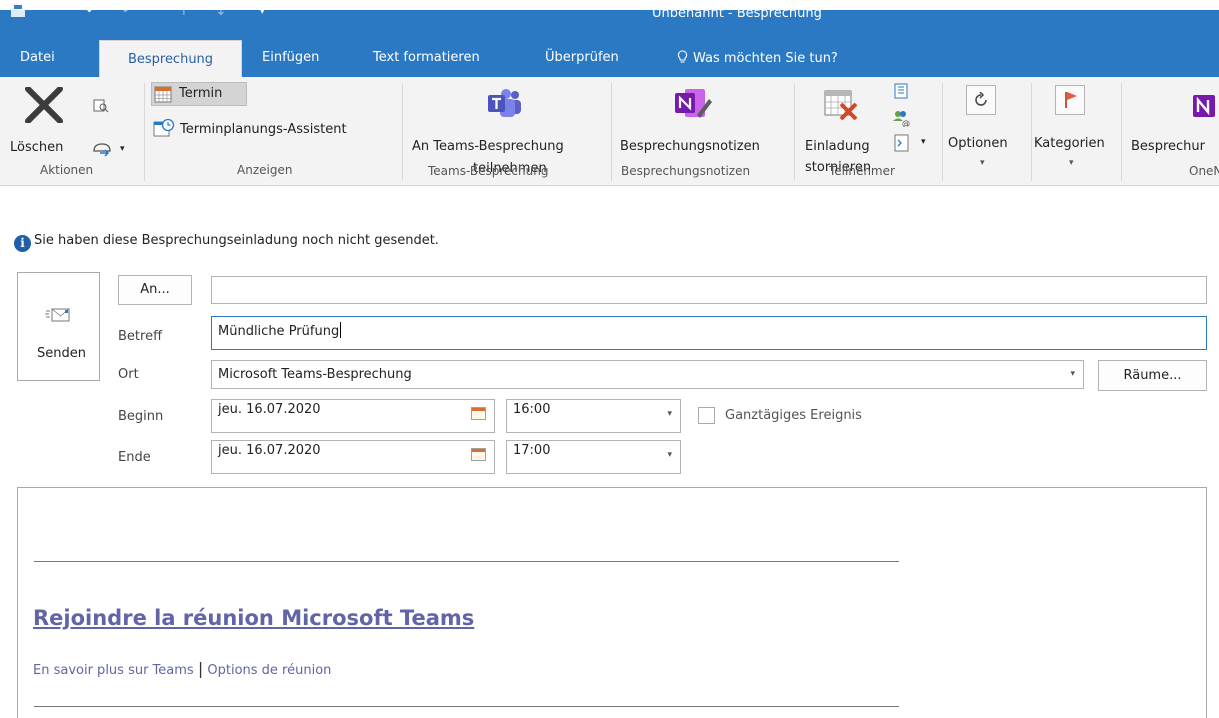  Describe the element at coordinates (1168, 146) in the screenshot. I see `onenote-meeting-button: Besprechur` at that location.